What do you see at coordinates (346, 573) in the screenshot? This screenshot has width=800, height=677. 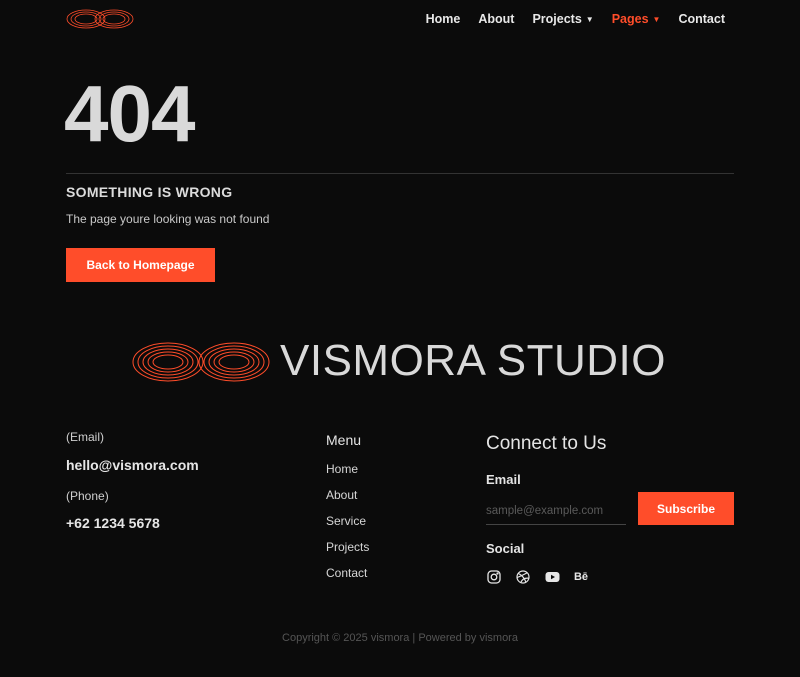 I see `footer-menu-contact: Contact` at bounding box center [346, 573].